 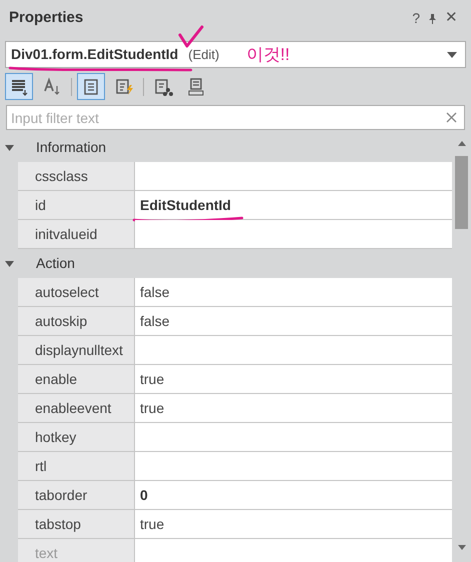 What do you see at coordinates (451, 117) in the screenshot?
I see `clear-icon` at bounding box center [451, 117].